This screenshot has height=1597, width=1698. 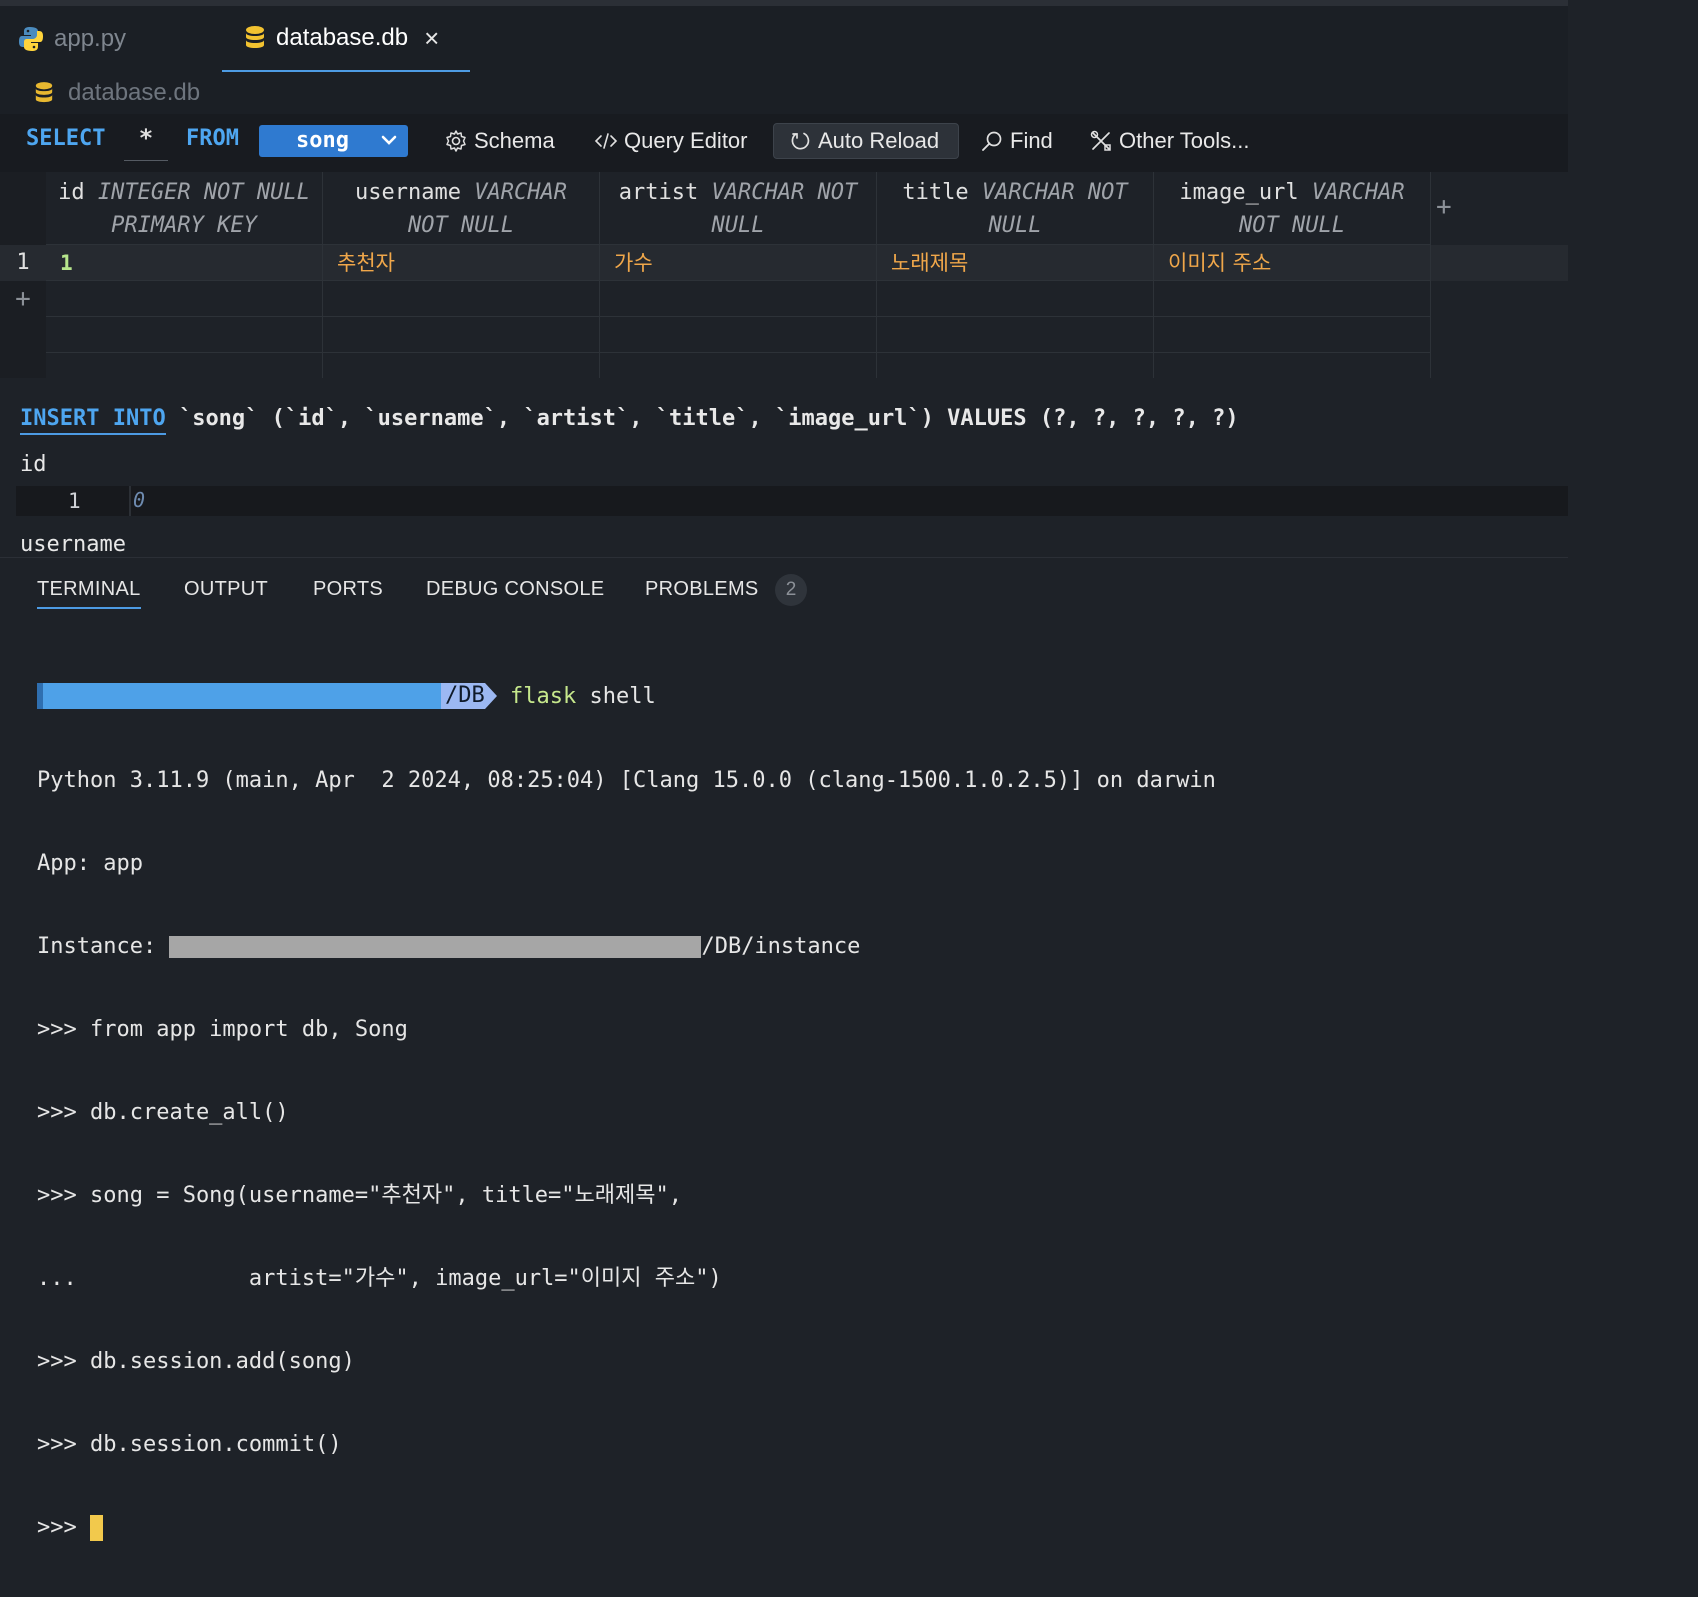 What do you see at coordinates (738, 263) in the screenshot?
I see `cell-artist: 가수` at bounding box center [738, 263].